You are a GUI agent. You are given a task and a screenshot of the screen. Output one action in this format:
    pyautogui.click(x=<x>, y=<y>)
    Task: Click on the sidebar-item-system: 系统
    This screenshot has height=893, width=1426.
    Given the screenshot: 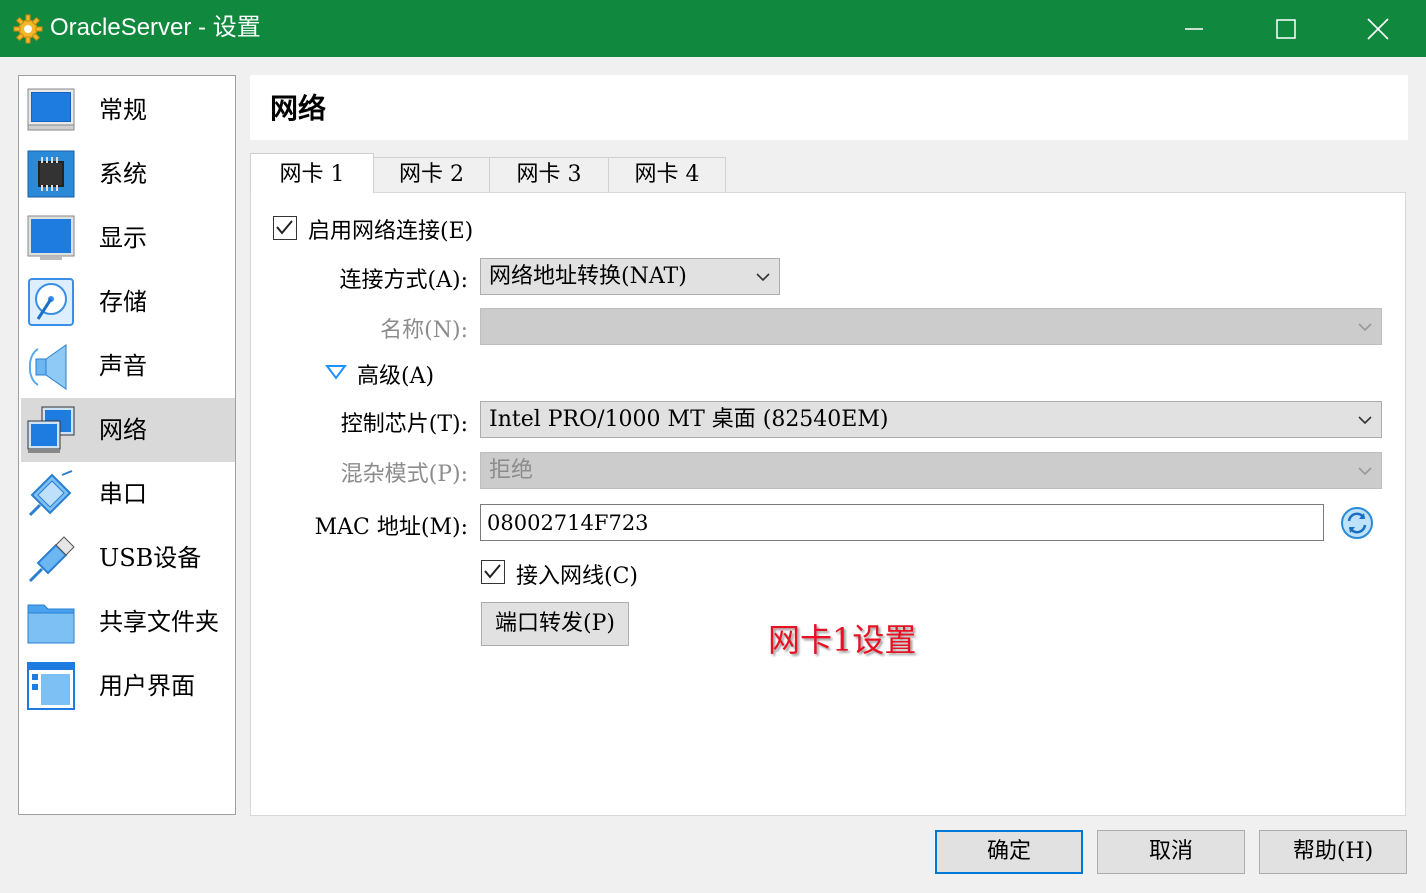 What is the action you would take?
    pyautogui.click(x=128, y=174)
    